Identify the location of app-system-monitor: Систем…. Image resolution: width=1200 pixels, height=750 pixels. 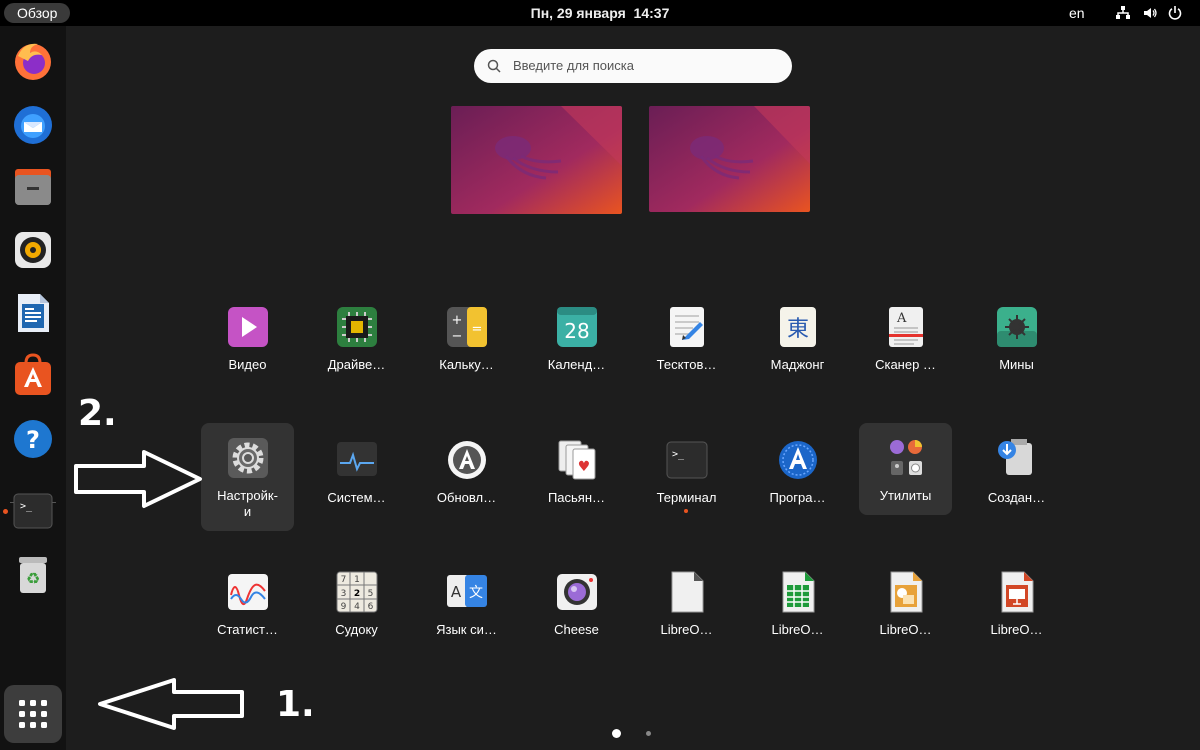
(356, 477).